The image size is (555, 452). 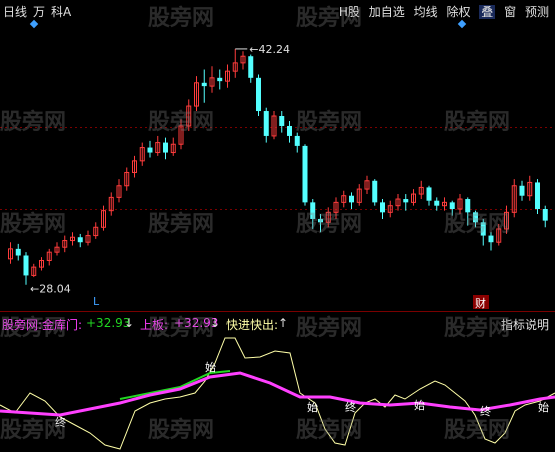 I want to click on stock-name-part2: 科A, so click(x=61, y=12).